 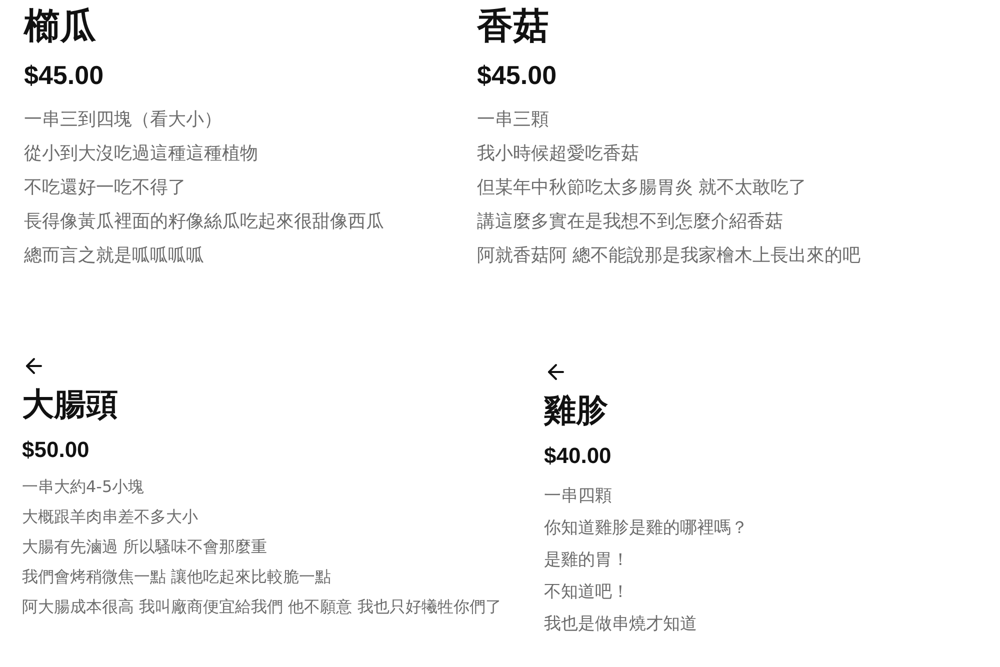 What do you see at coordinates (578, 456) in the screenshot?
I see `item-price: $40.00` at bounding box center [578, 456].